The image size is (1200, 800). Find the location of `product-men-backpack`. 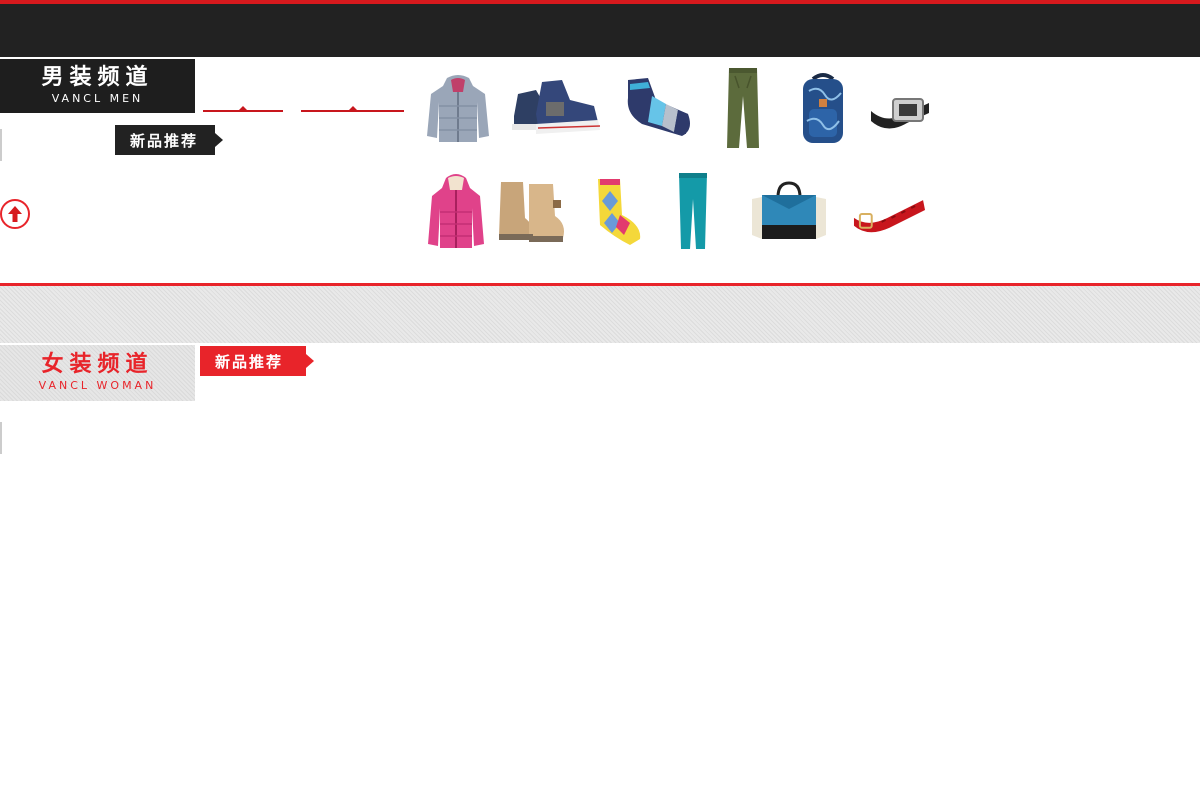

product-men-backpack is located at coordinates (822, 107).